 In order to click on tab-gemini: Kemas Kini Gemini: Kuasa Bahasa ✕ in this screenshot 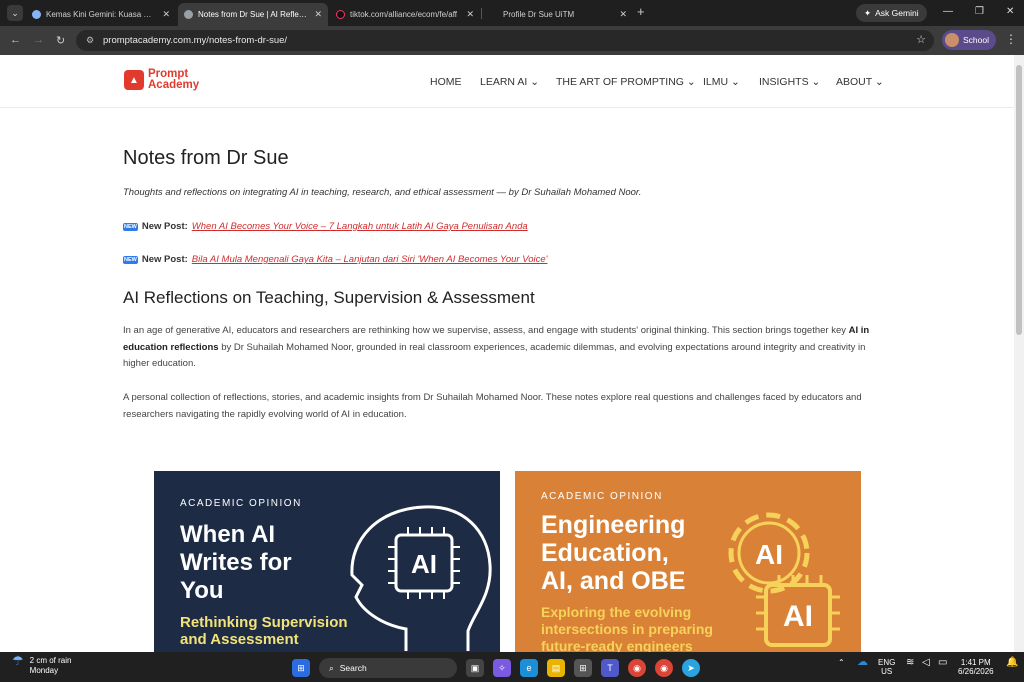, I will do `click(101, 14)`.